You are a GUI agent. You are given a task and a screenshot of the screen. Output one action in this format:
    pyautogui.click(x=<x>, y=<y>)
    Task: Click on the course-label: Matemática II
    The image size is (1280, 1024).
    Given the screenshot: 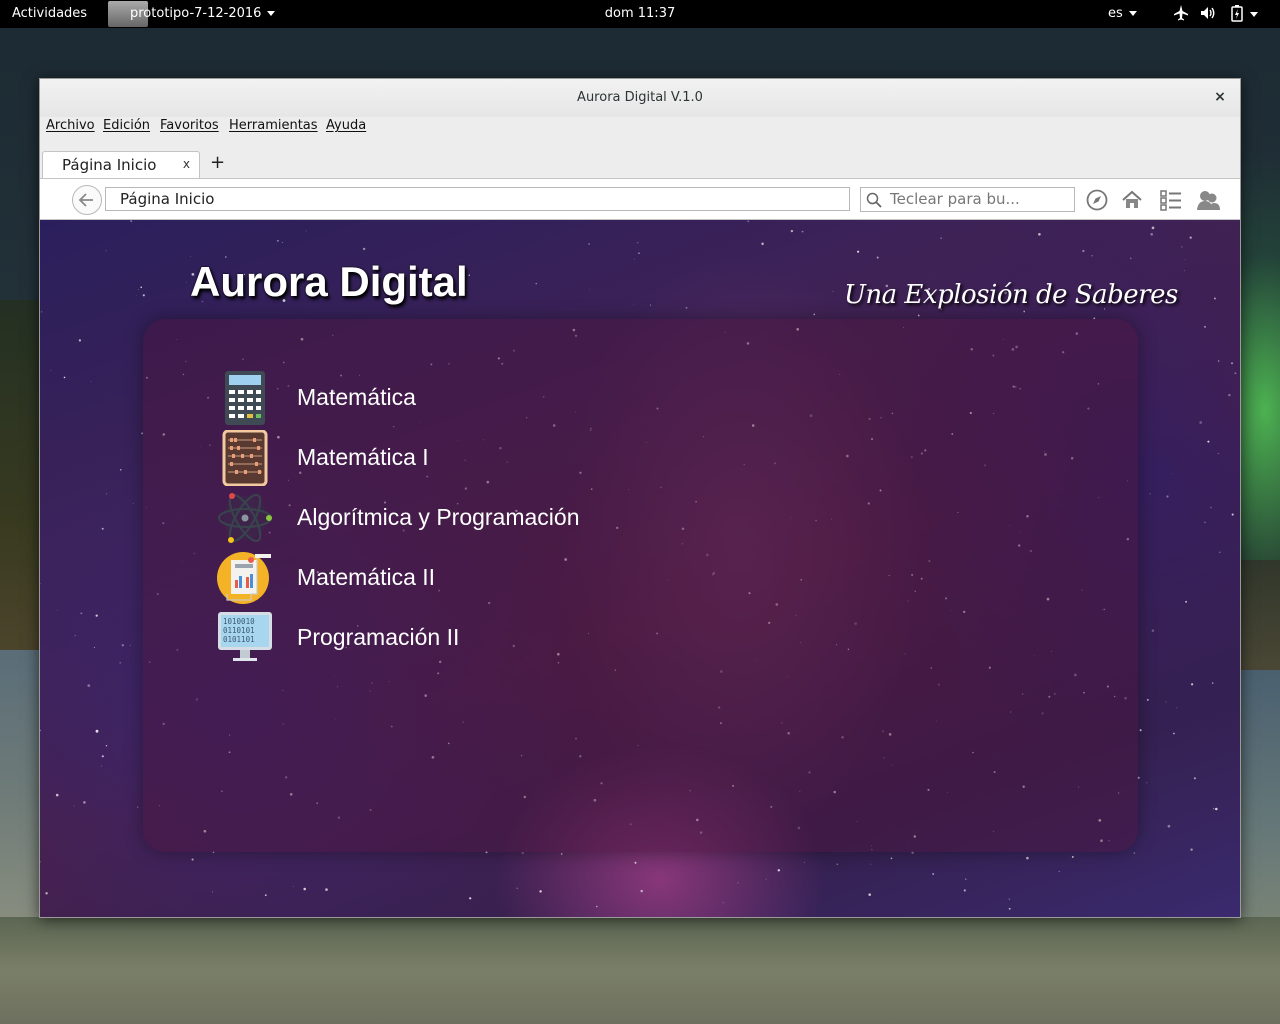 What is the action you would take?
    pyautogui.click(x=366, y=577)
    